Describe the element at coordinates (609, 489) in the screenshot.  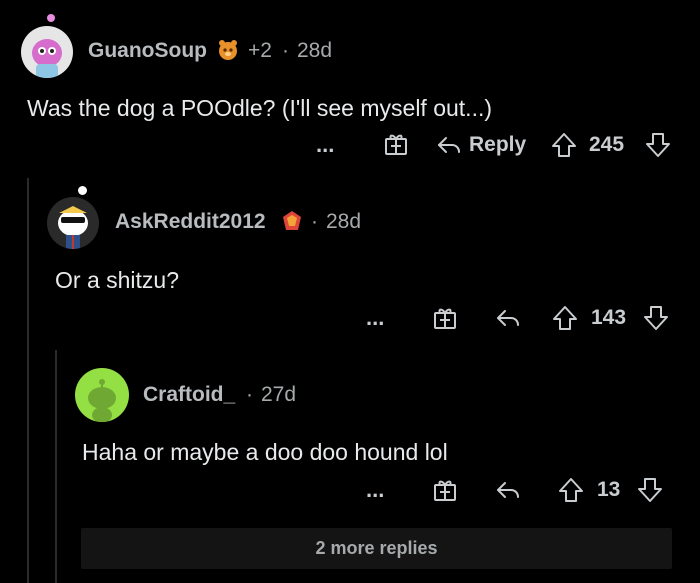
I see `vote-count: 13` at that location.